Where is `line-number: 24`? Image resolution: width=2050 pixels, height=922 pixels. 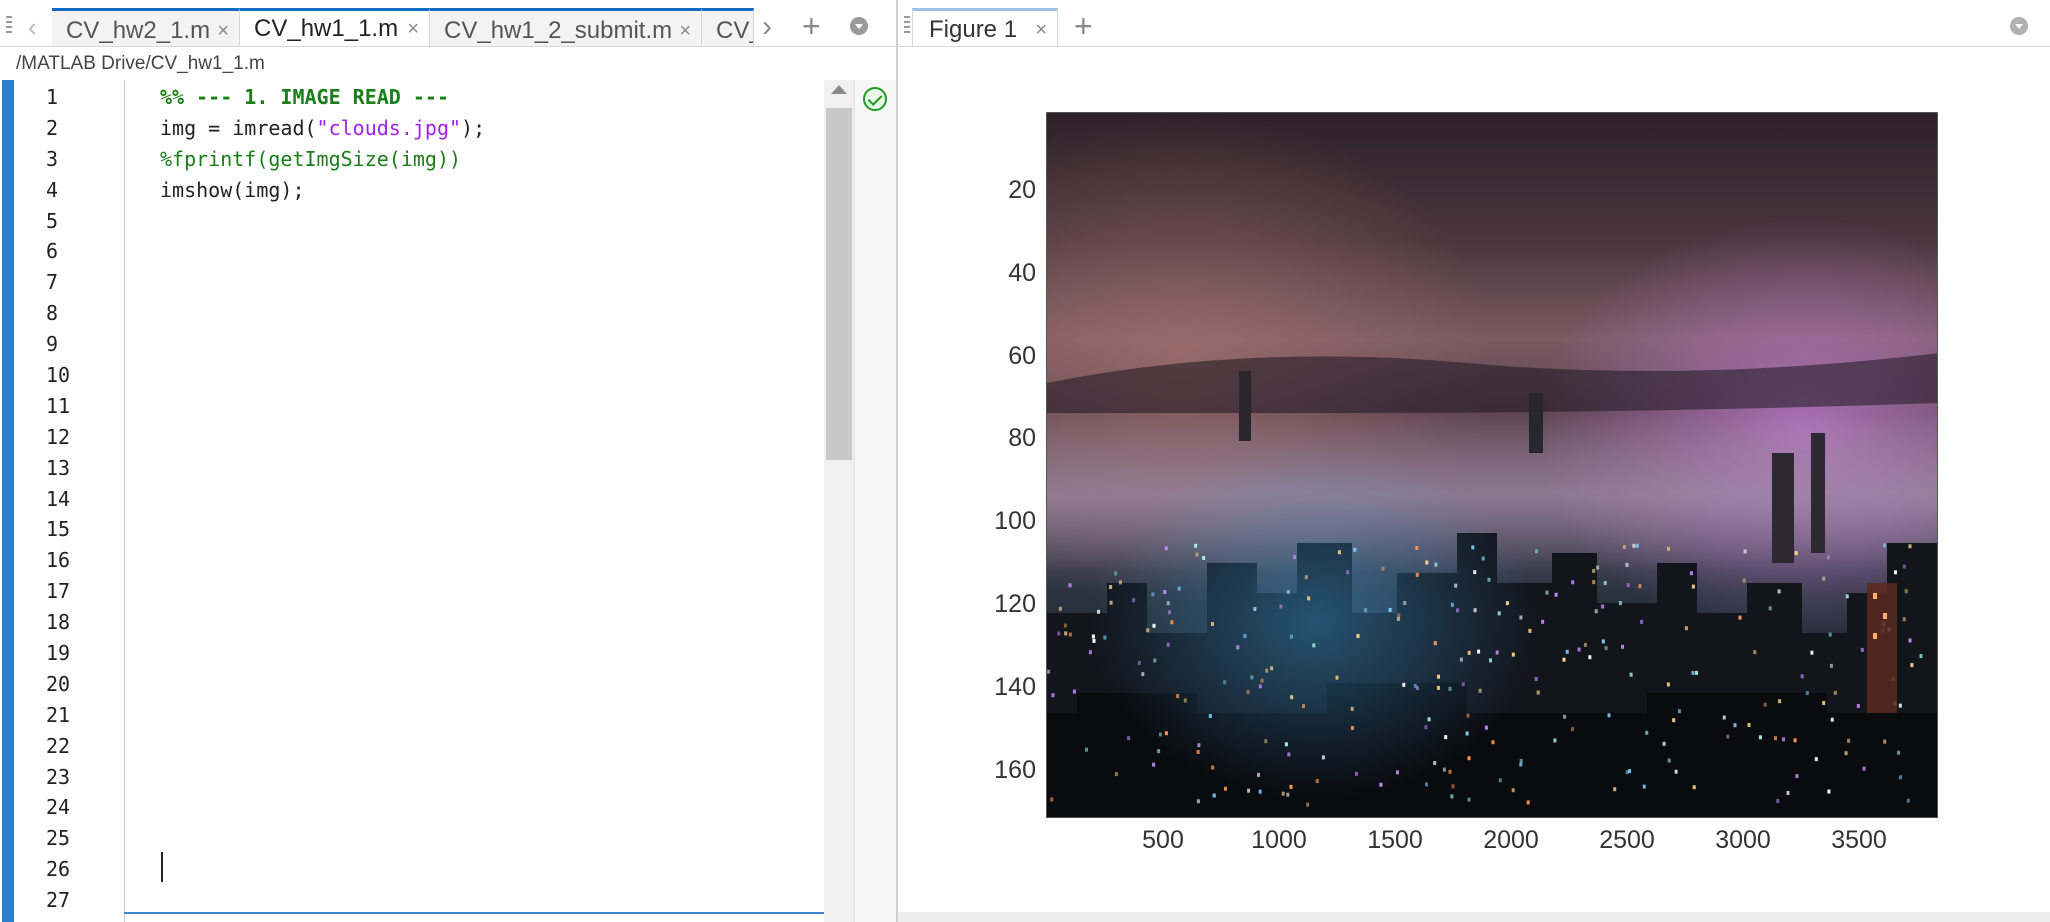
line-number: 24 is located at coordinates (58, 807).